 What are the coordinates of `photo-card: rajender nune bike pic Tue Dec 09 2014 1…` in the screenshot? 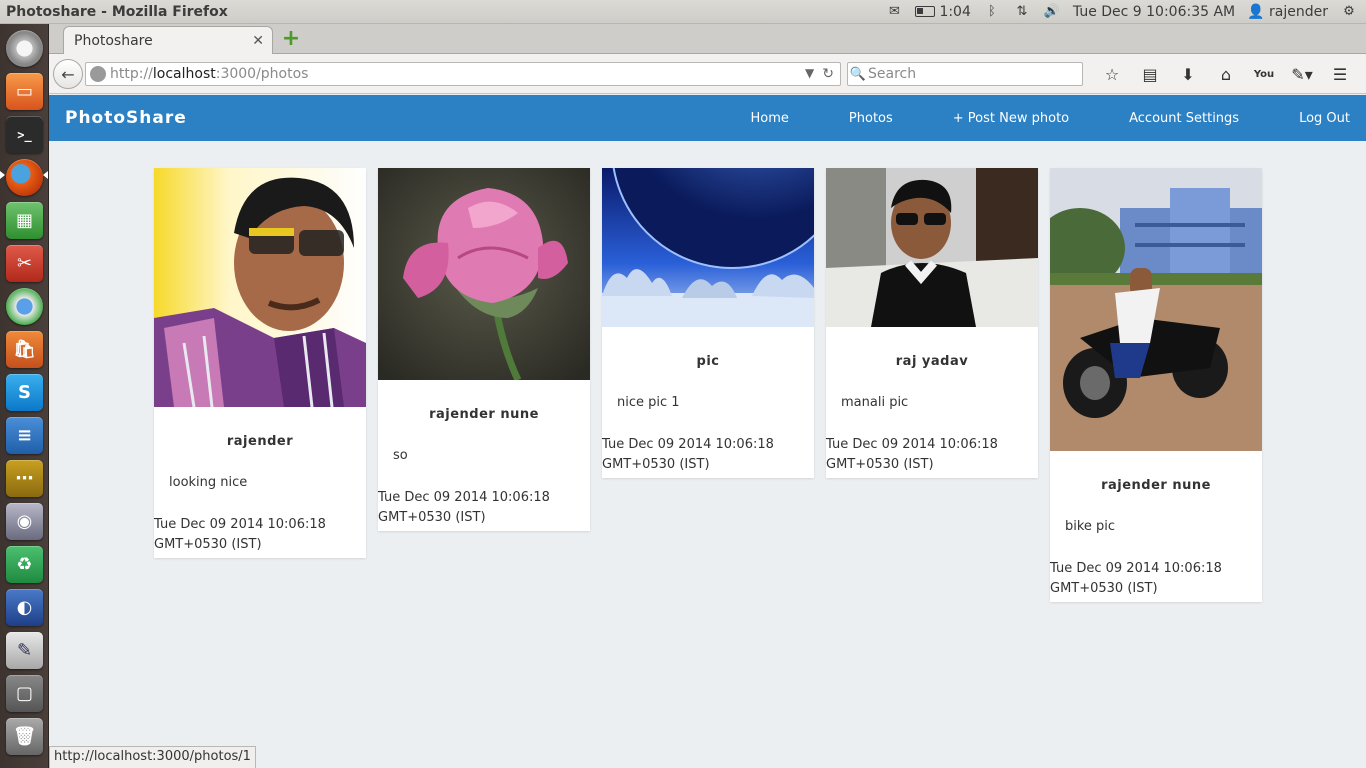 It's located at (1156, 385).